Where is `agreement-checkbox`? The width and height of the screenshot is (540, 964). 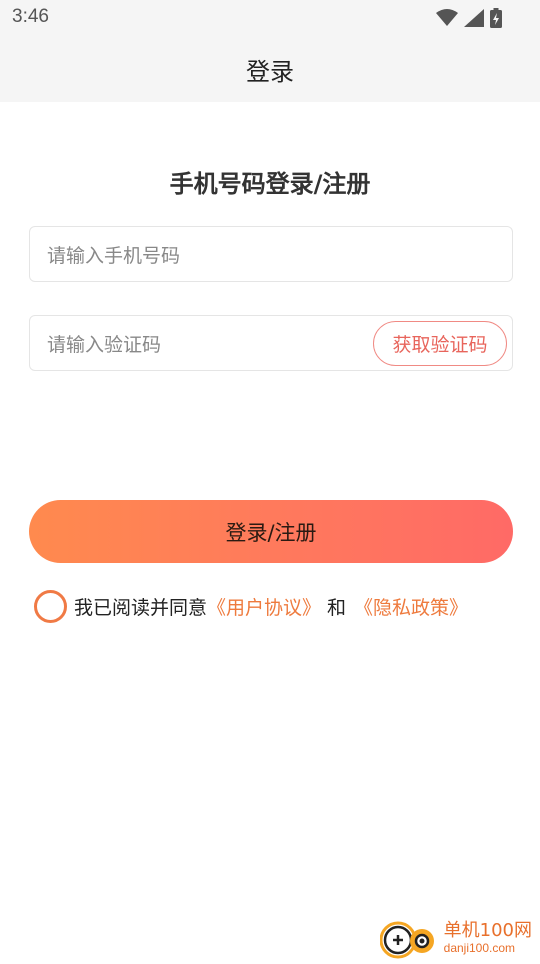
agreement-checkbox is located at coordinates (50, 606).